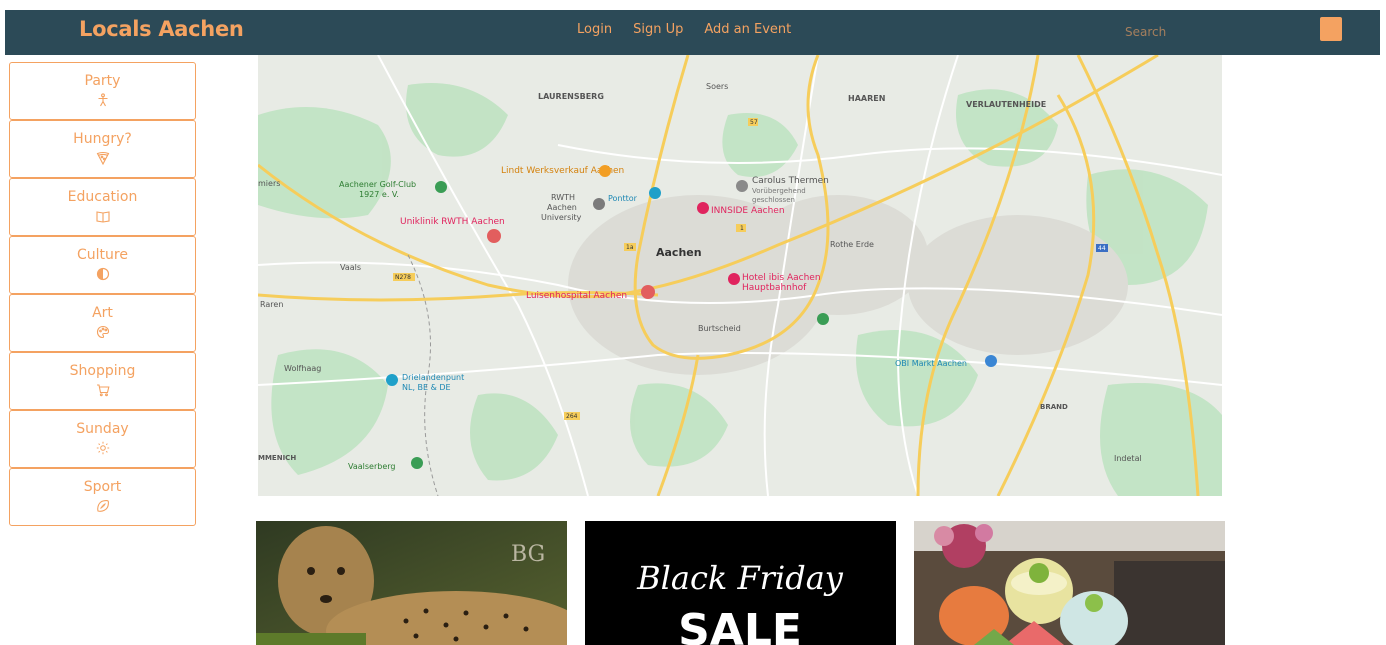 The width and height of the screenshot is (1386, 645). Describe the element at coordinates (392, 380) in the screenshot. I see `landmark-pin-icon` at that location.